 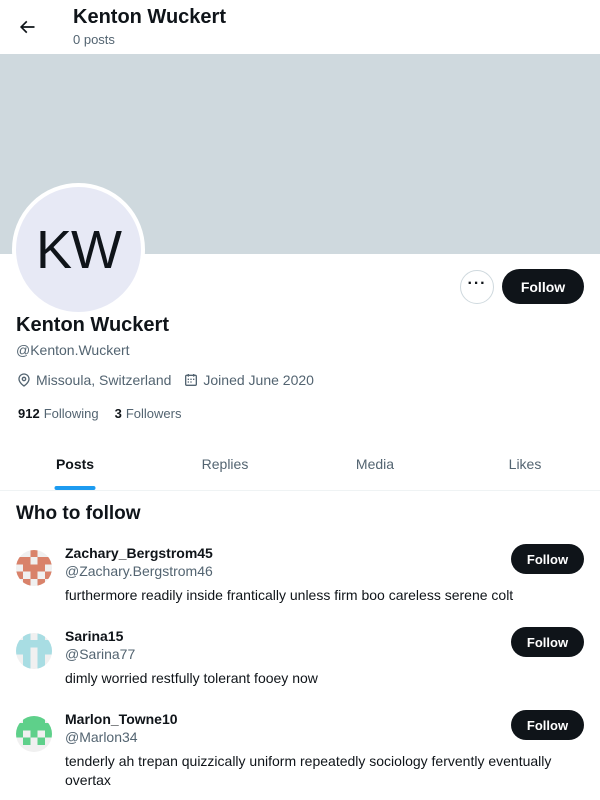 I want to click on tab-likes-label: Likes, so click(x=525, y=464).